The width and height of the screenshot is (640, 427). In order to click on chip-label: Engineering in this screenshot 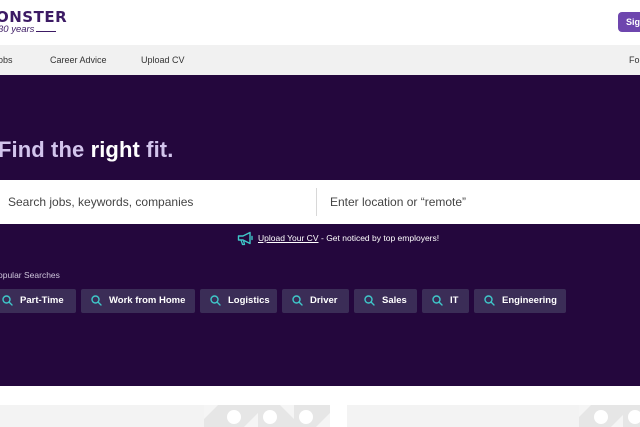, I will do `click(529, 300)`.